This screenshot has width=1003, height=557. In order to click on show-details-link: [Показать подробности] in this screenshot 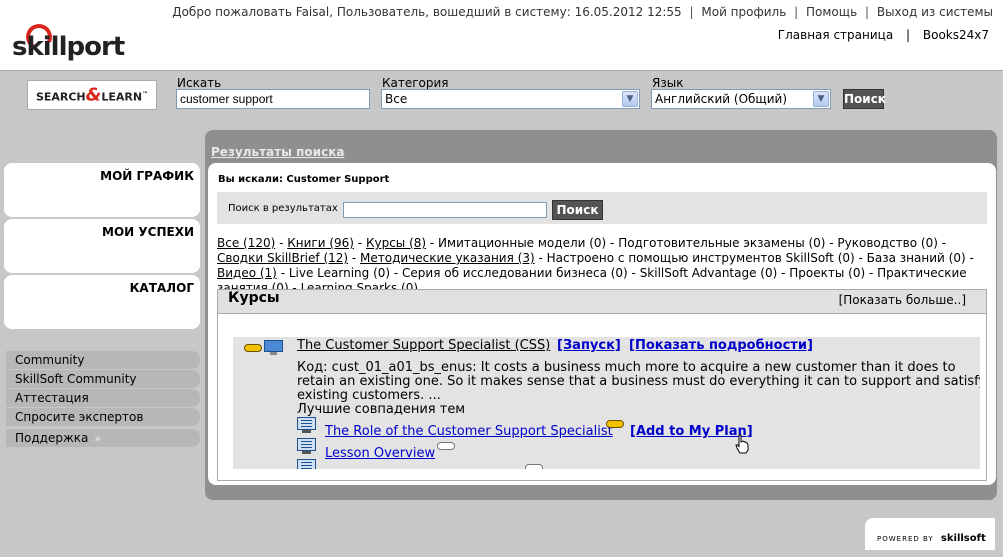, I will do `click(721, 345)`.